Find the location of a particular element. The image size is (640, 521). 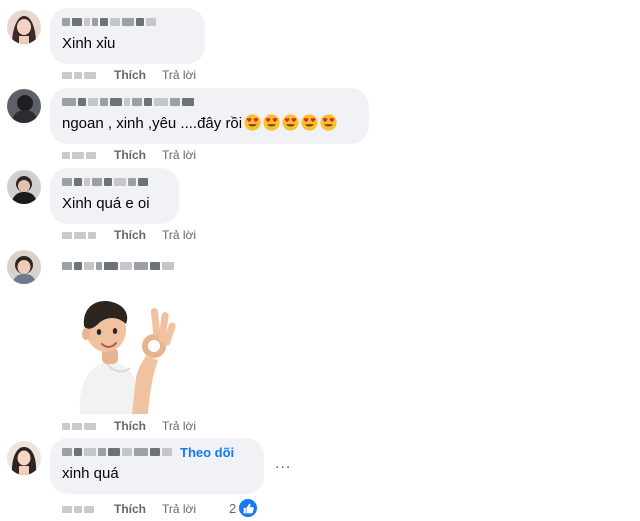

comment-text: xinh quá is located at coordinates (90, 473).